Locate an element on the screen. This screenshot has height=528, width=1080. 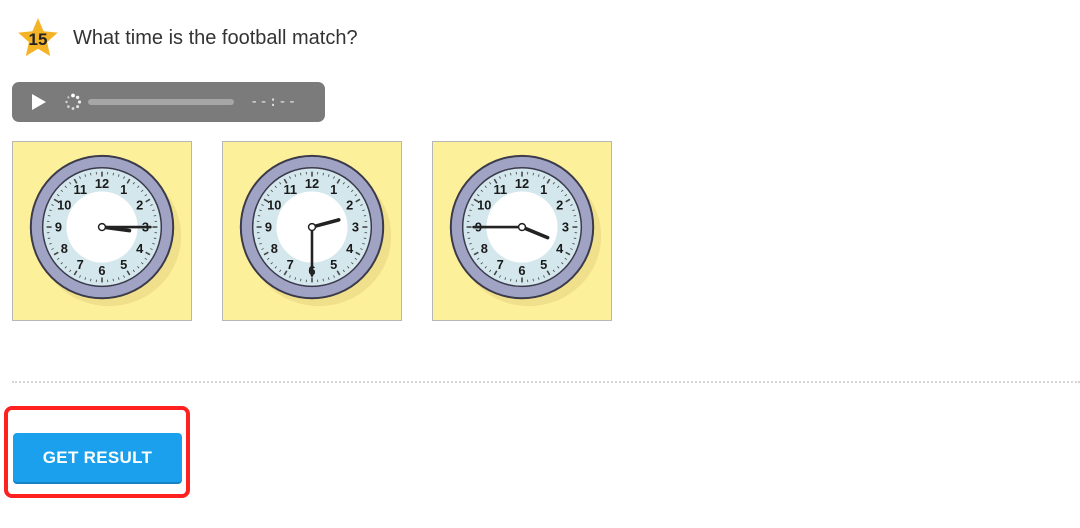
audio-time: --:-- is located at coordinates (274, 102).